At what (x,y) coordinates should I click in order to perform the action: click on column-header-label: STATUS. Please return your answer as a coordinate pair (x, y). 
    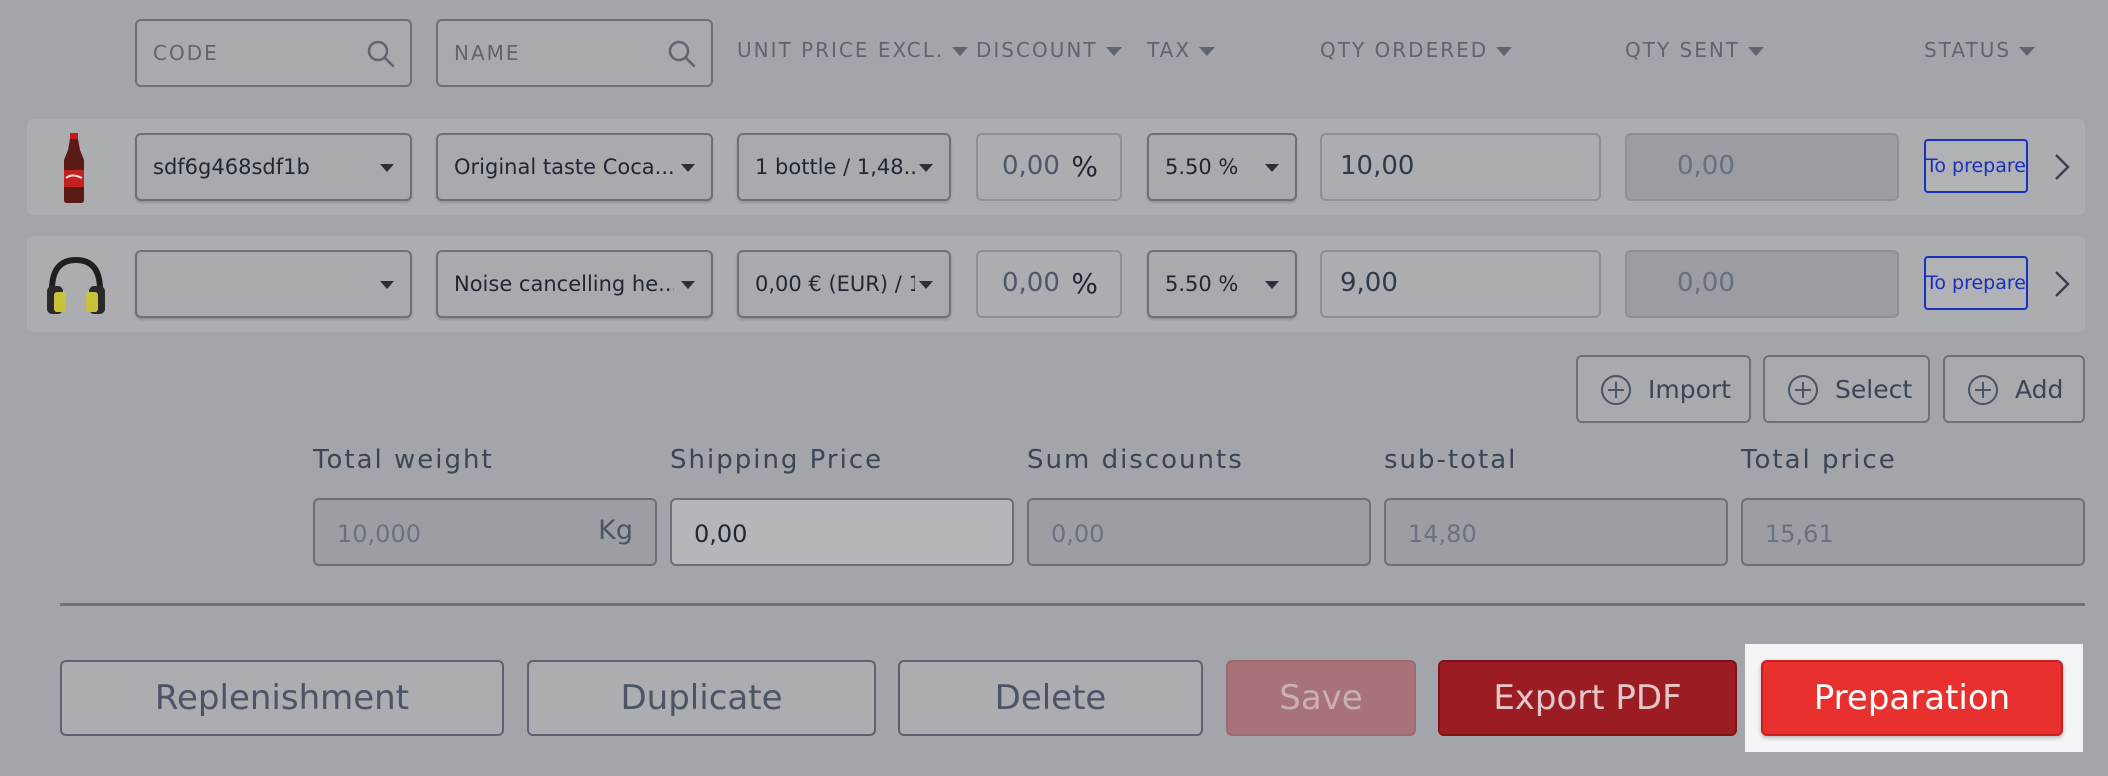
    Looking at the image, I should click on (1968, 50).